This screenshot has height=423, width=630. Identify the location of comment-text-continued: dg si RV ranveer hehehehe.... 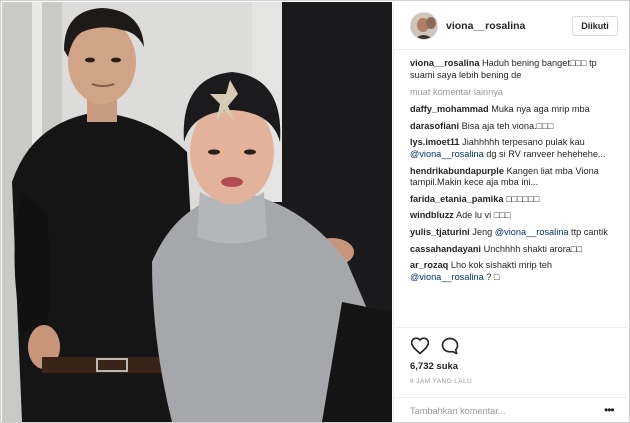
(544, 153).